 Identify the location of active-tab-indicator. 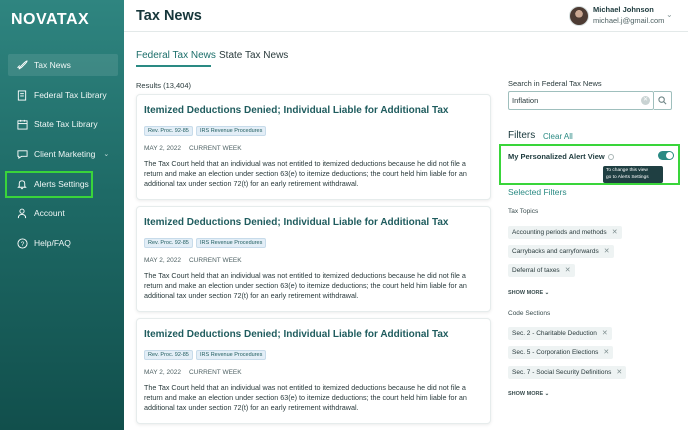
(173, 66).